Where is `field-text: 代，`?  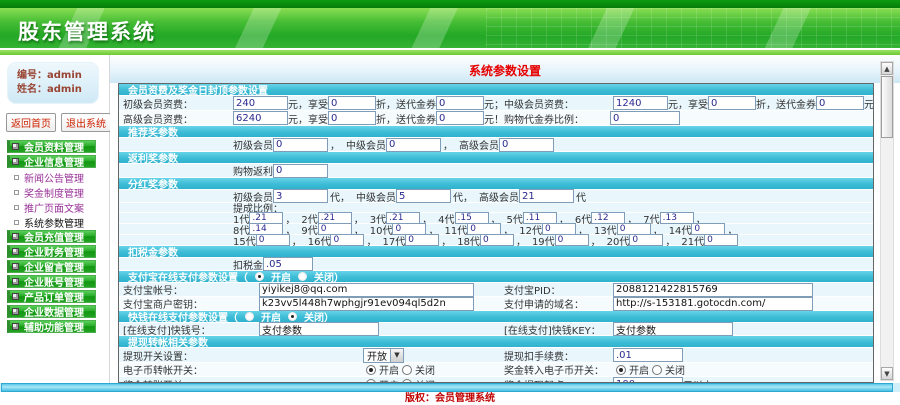 field-text: 代， is located at coordinates (340, 198).